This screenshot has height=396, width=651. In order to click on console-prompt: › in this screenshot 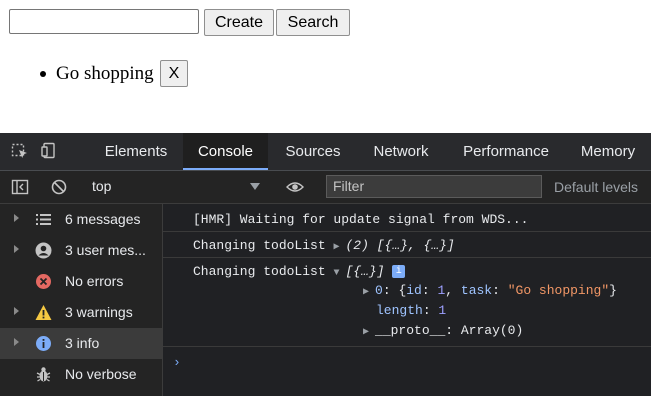, I will do `click(177, 362)`.